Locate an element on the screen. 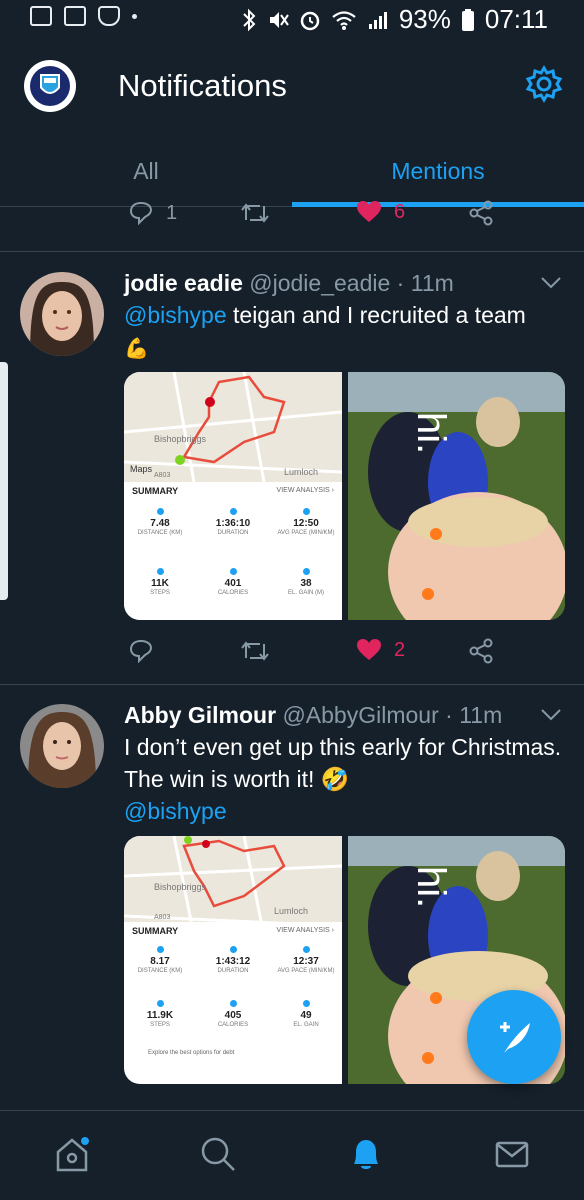 This screenshot has width=584, height=1200. maps-brand-label: Maps is located at coordinates (141, 469).